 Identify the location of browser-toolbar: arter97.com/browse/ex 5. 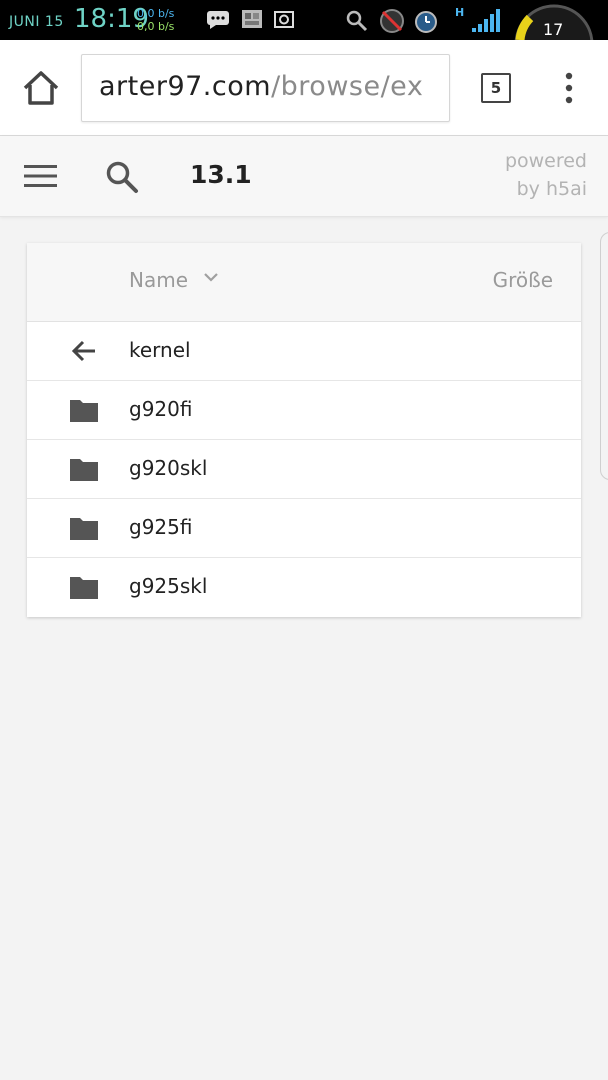
(304, 88).